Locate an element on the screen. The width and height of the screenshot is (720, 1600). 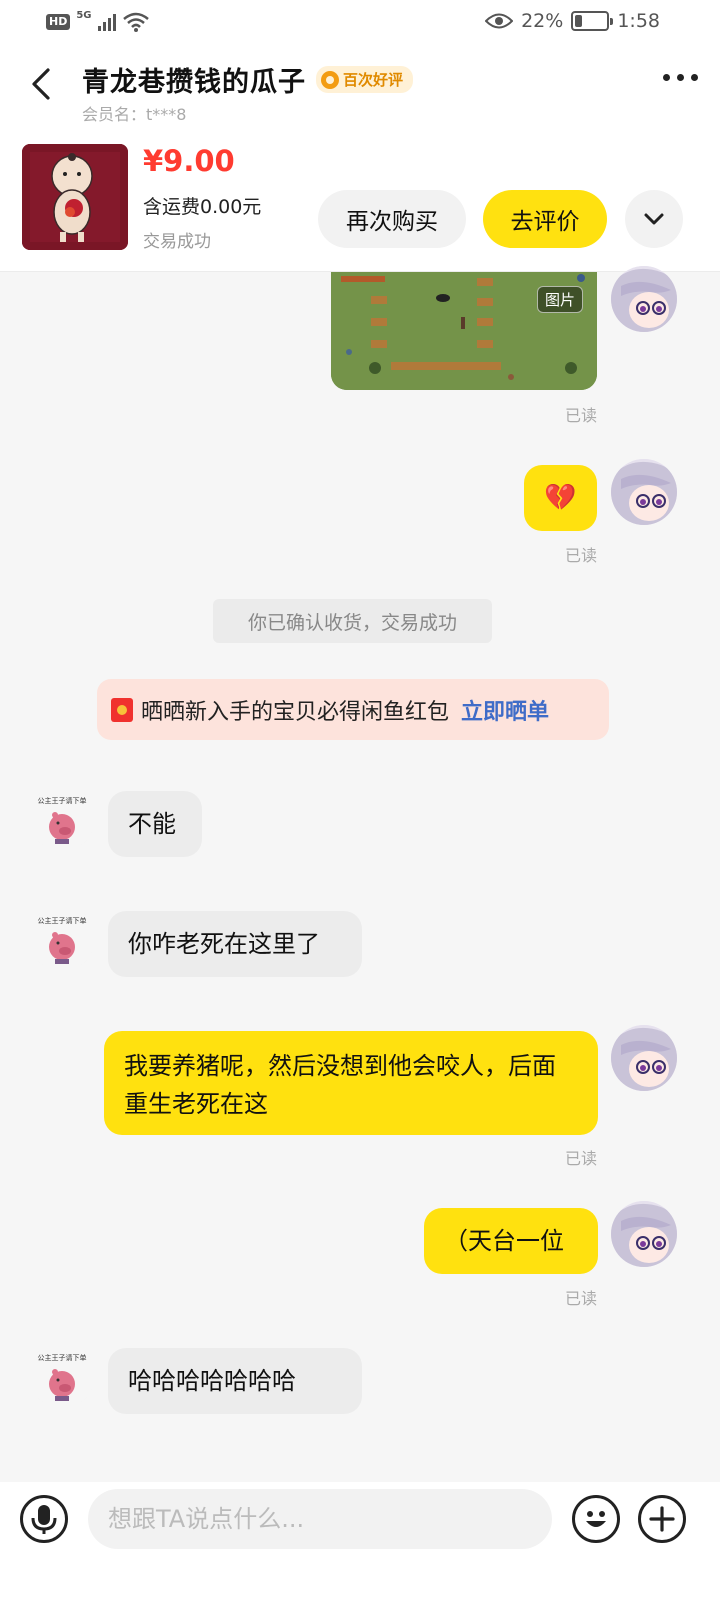
chevron-left-icon is located at coordinates (41, 84).